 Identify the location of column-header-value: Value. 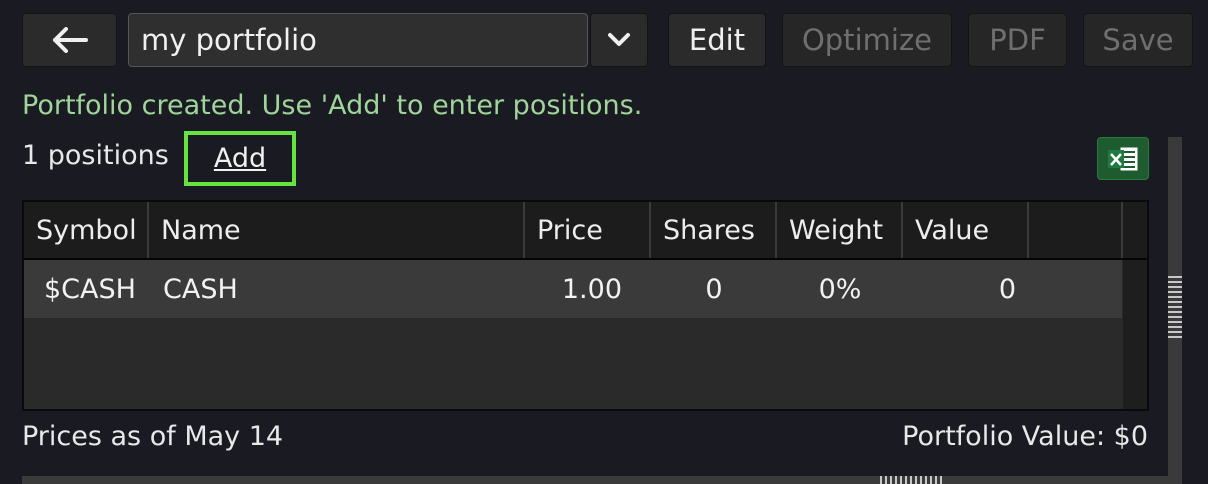
(966, 230).